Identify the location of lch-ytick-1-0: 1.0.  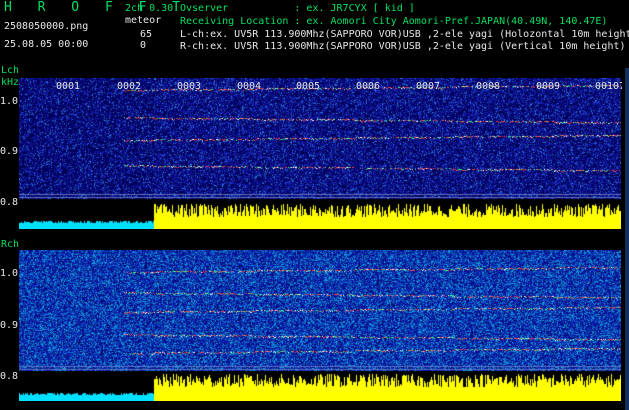
(9, 101).